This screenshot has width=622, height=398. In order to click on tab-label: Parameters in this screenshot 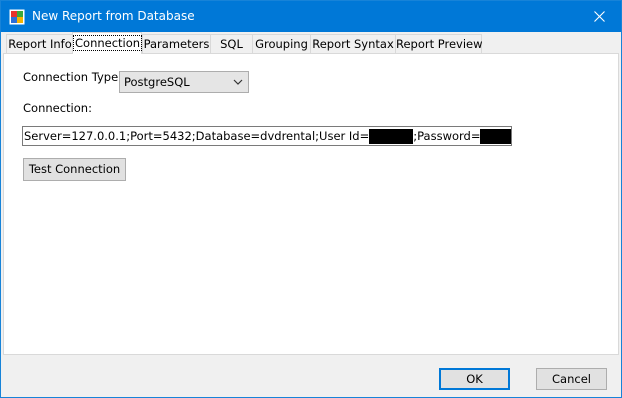, I will do `click(176, 44)`.